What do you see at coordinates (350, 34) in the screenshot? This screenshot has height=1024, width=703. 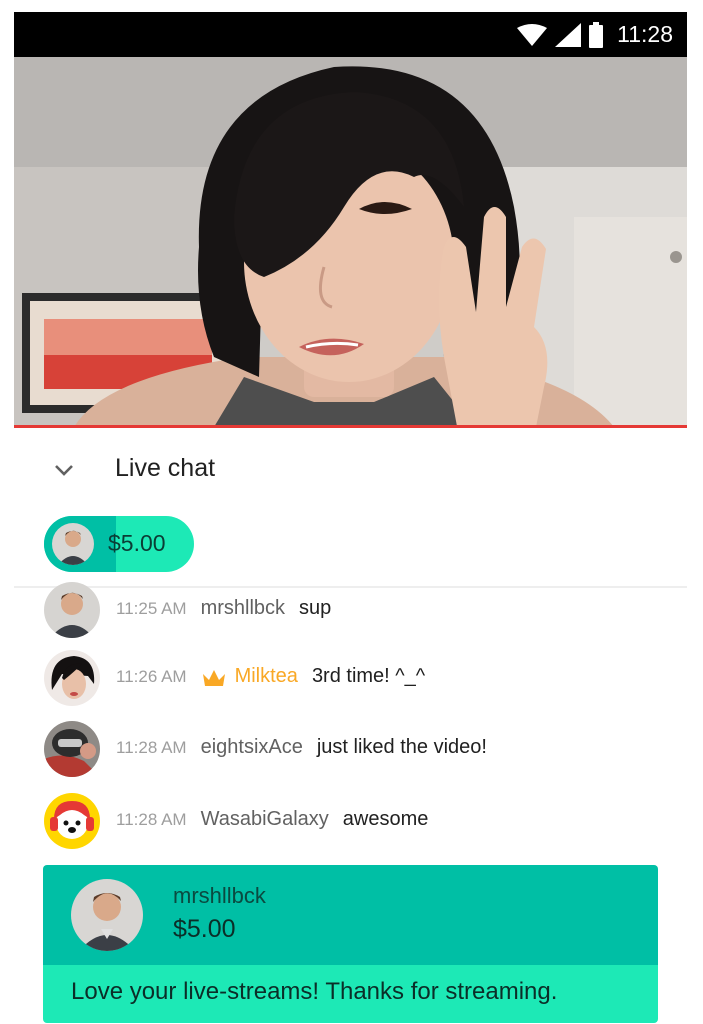 I see `status-bar: 11:28` at bounding box center [350, 34].